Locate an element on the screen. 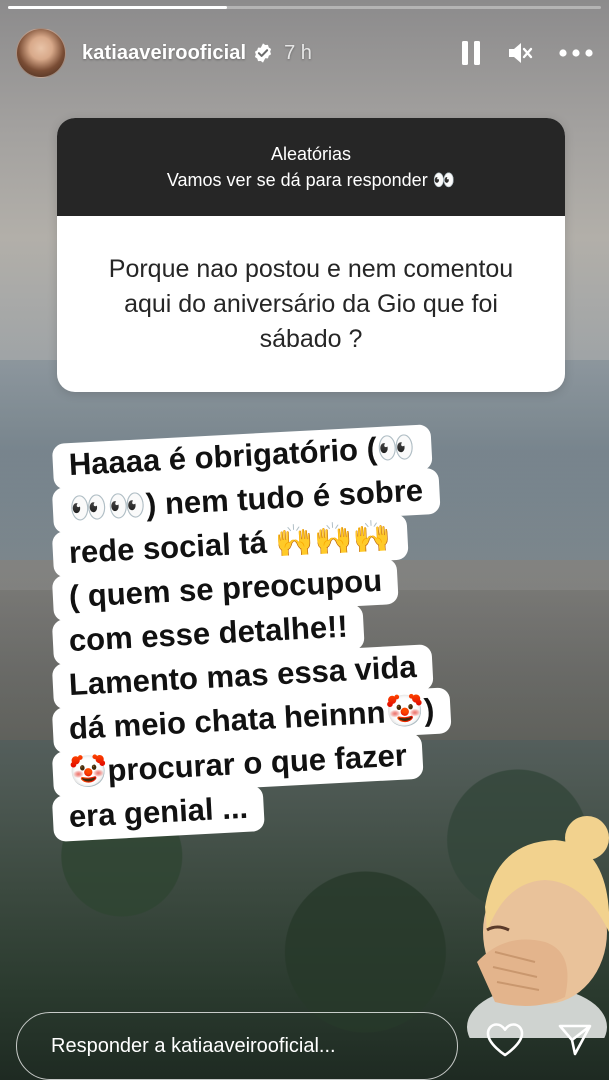 This screenshot has height=1080, width=609. question-subtitle: Vamos ver se dá para responder 👀 is located at coordinates (311, 180).